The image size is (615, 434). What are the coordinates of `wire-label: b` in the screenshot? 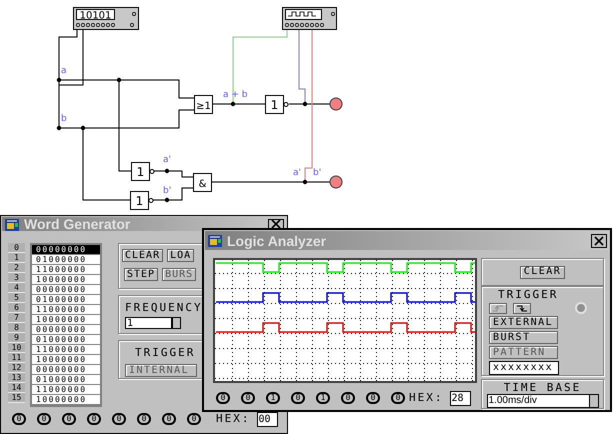 It's located at (64, 119).